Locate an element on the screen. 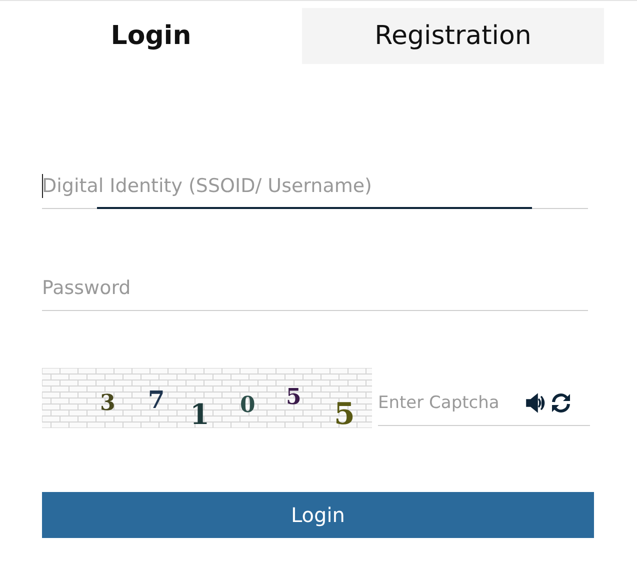 The image size is (637, 578). login-button: Login is located at coordinates (318, 515).